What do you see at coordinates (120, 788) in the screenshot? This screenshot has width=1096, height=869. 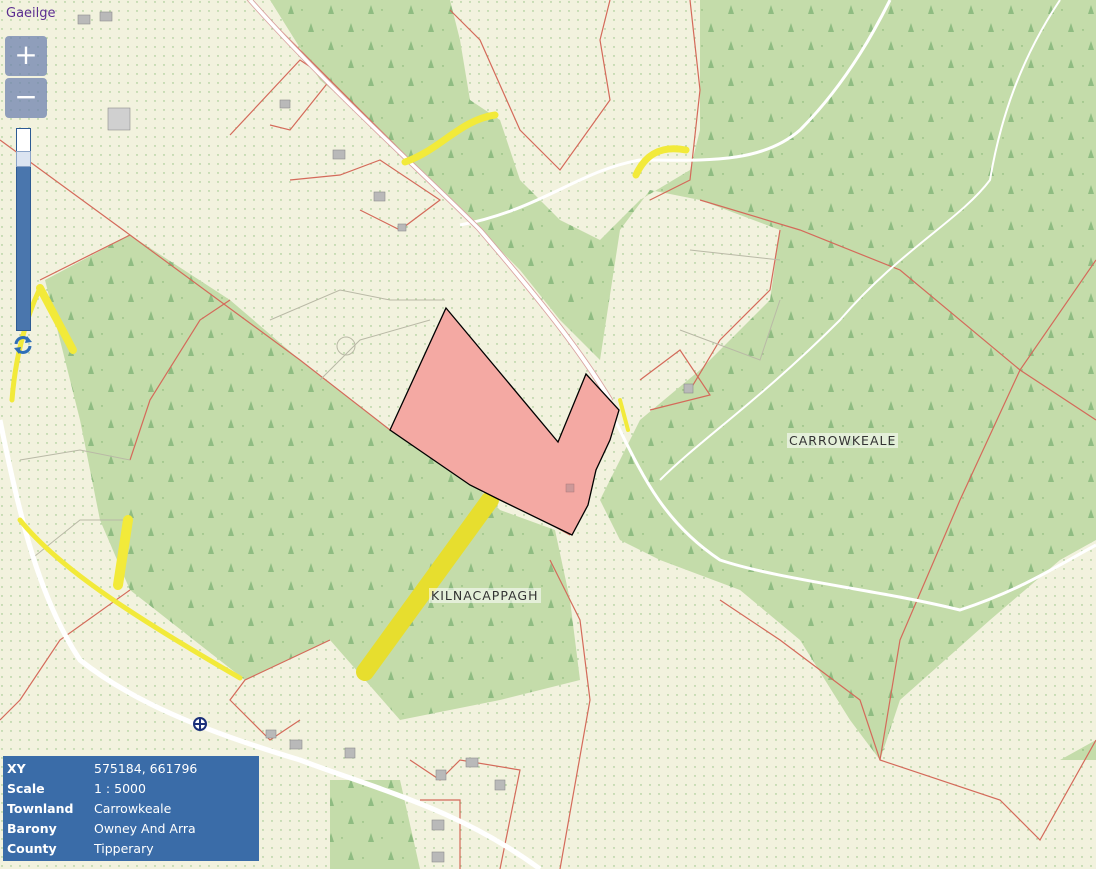 I see `info-value: 1 : 5000` at bounding box center [120, 788].